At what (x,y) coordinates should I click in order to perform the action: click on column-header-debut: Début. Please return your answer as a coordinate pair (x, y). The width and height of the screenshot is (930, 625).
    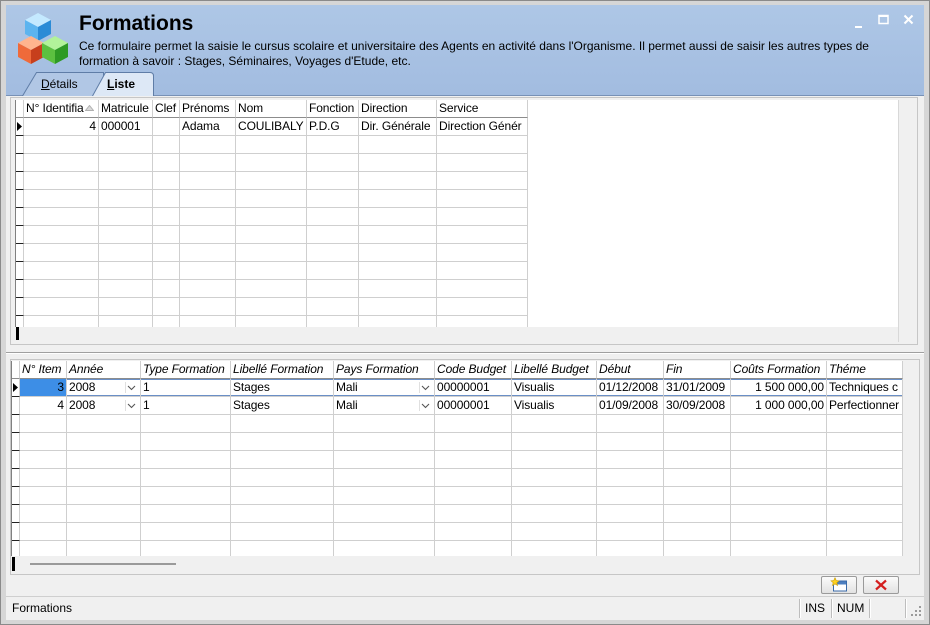
    Looking at the image, I should click on (630, 370).